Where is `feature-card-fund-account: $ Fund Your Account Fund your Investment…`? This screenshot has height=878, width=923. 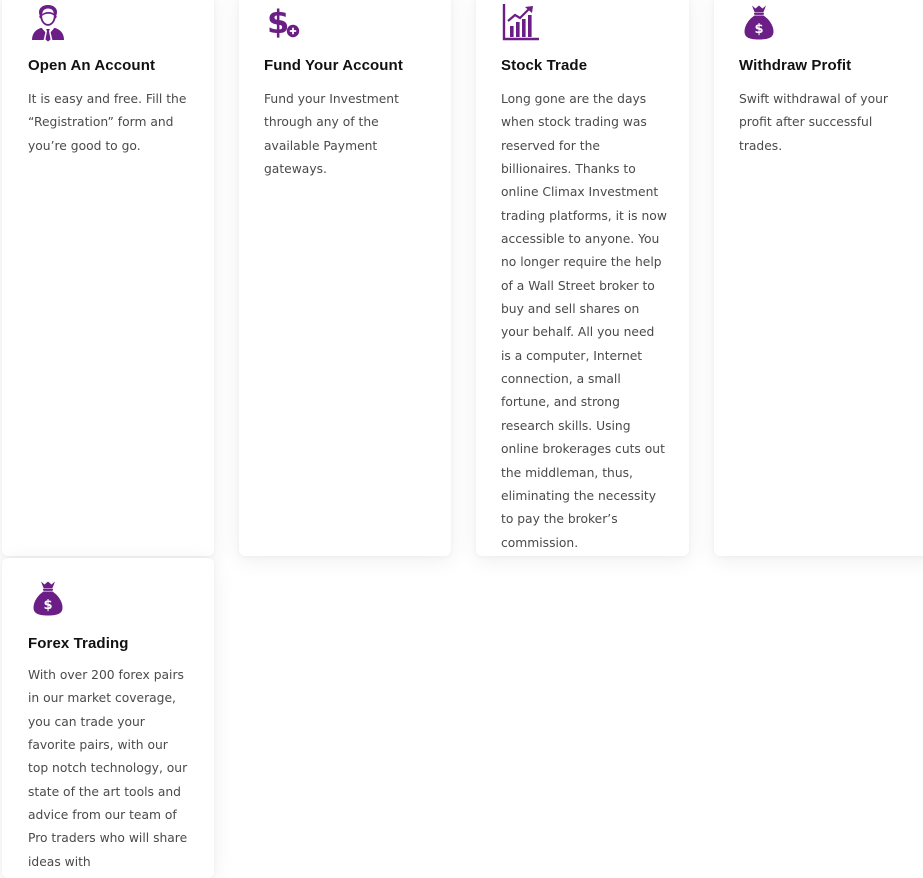 feature-card-fund-account: $ Fund Your Account Fund your Investment… is located at coordinates (345, 278).